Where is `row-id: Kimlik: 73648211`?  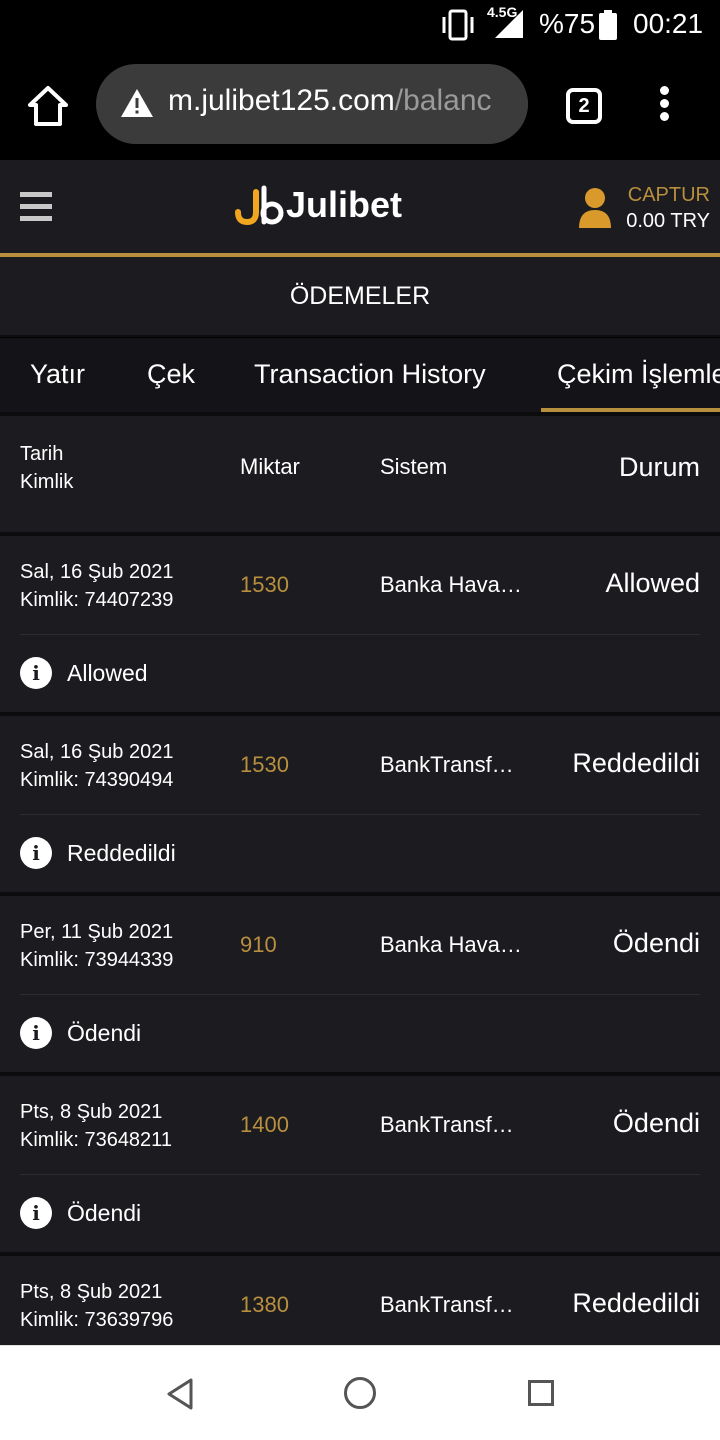 row-id: Kimlik: 73648211 is located at coordinates (96, 1140).